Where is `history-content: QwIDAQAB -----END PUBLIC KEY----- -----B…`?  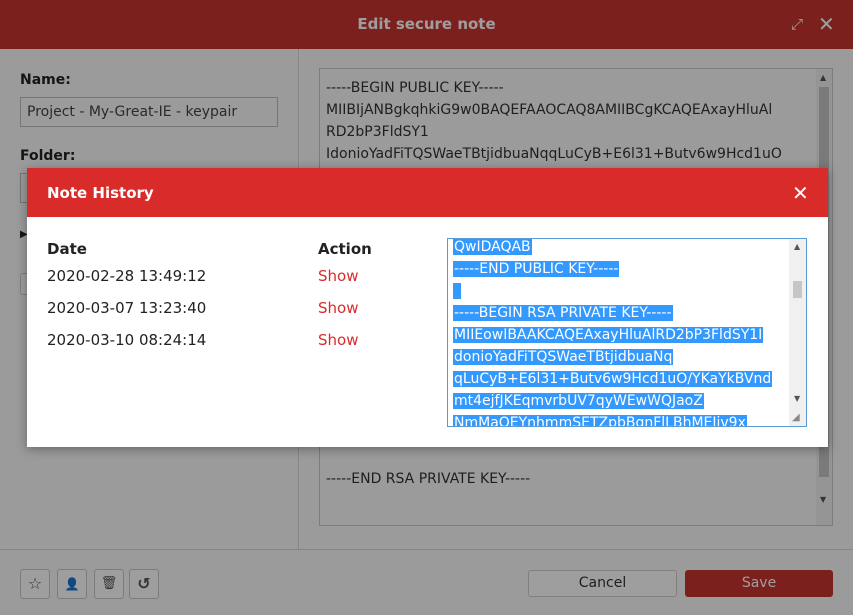 history-content: QwIDAQAB -----END PUBLIC KEY----- -----B… is located at coordinates (621, 332).